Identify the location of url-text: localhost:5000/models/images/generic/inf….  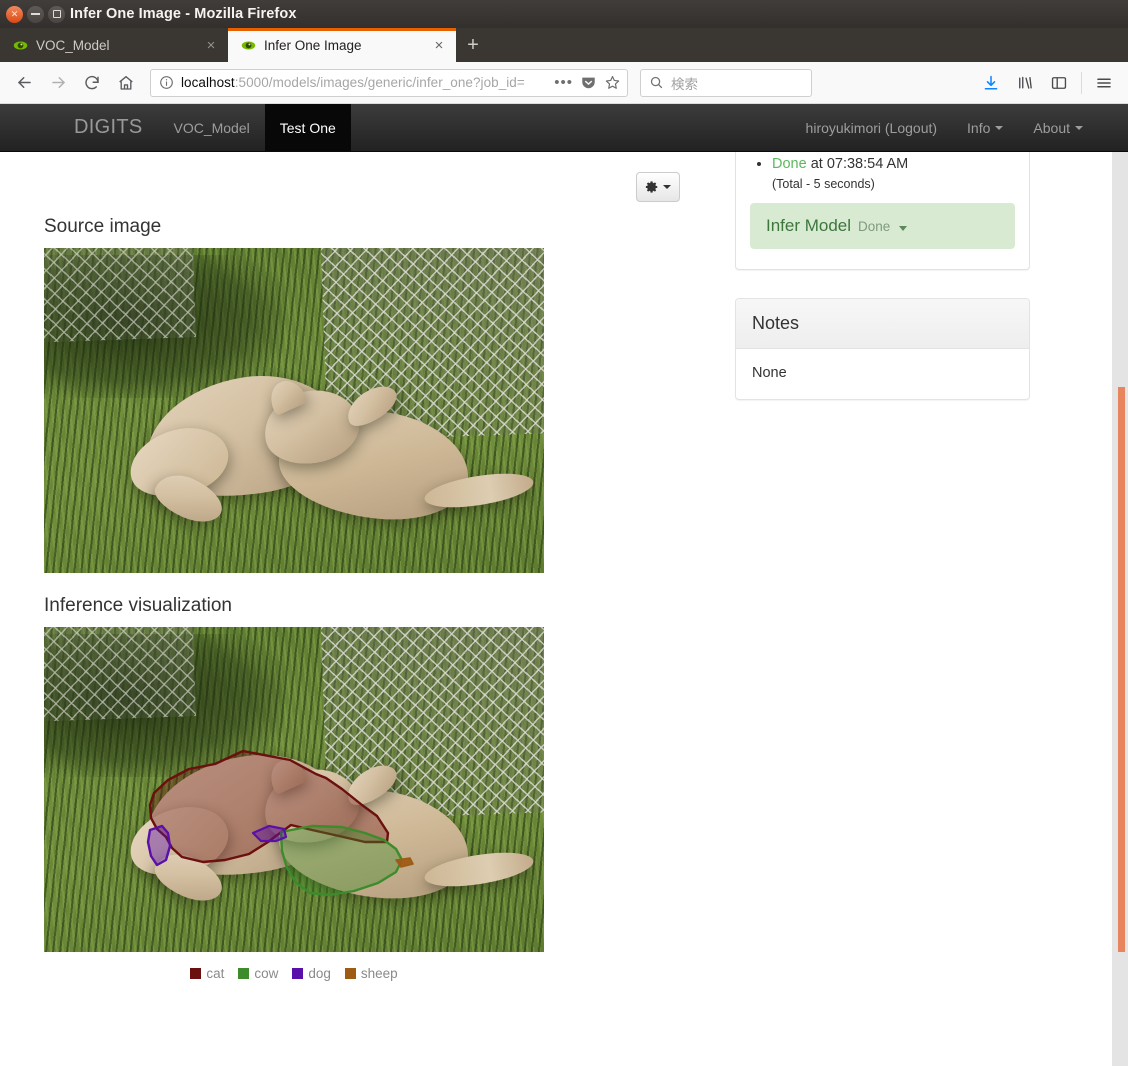
(364, 82).